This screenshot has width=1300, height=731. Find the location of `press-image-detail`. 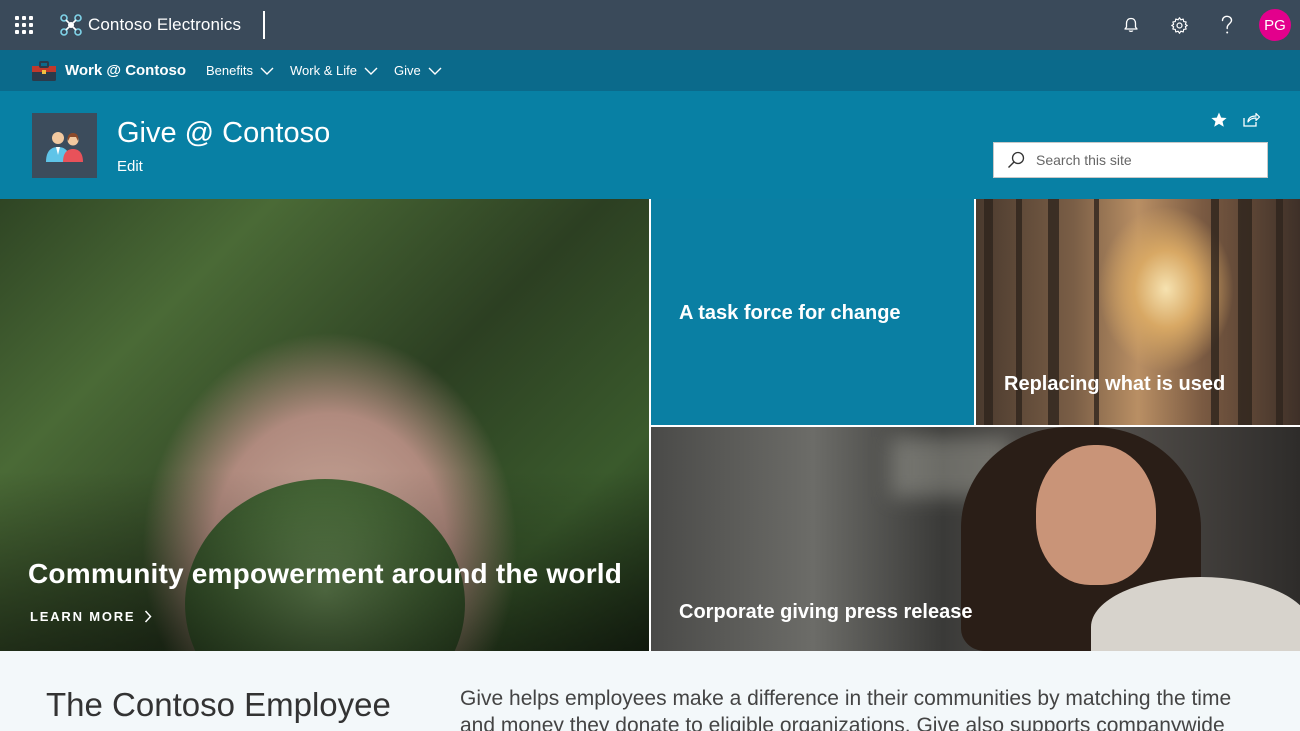

press-image-detail is located at coordinates (1096, 515).